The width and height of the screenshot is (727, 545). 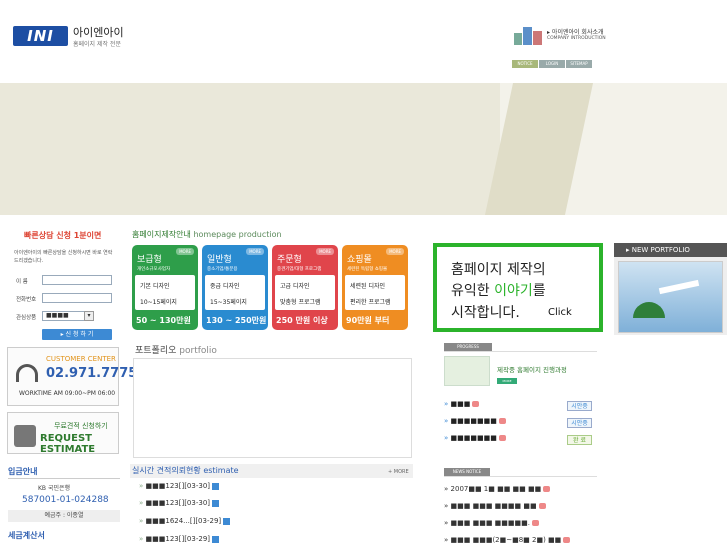 I want to click on package-desc: 개인소규모사업자, so click(x=154, y=269).